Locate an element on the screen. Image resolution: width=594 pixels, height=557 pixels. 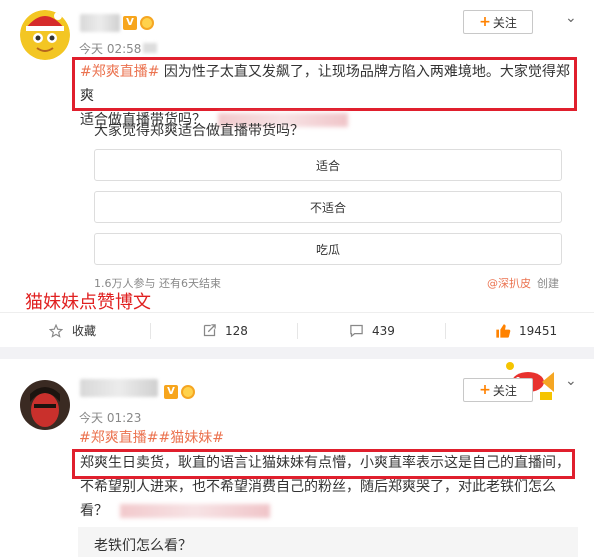
action-bar: 收藏 128 439 19451 is located at coordinates (297, 329).